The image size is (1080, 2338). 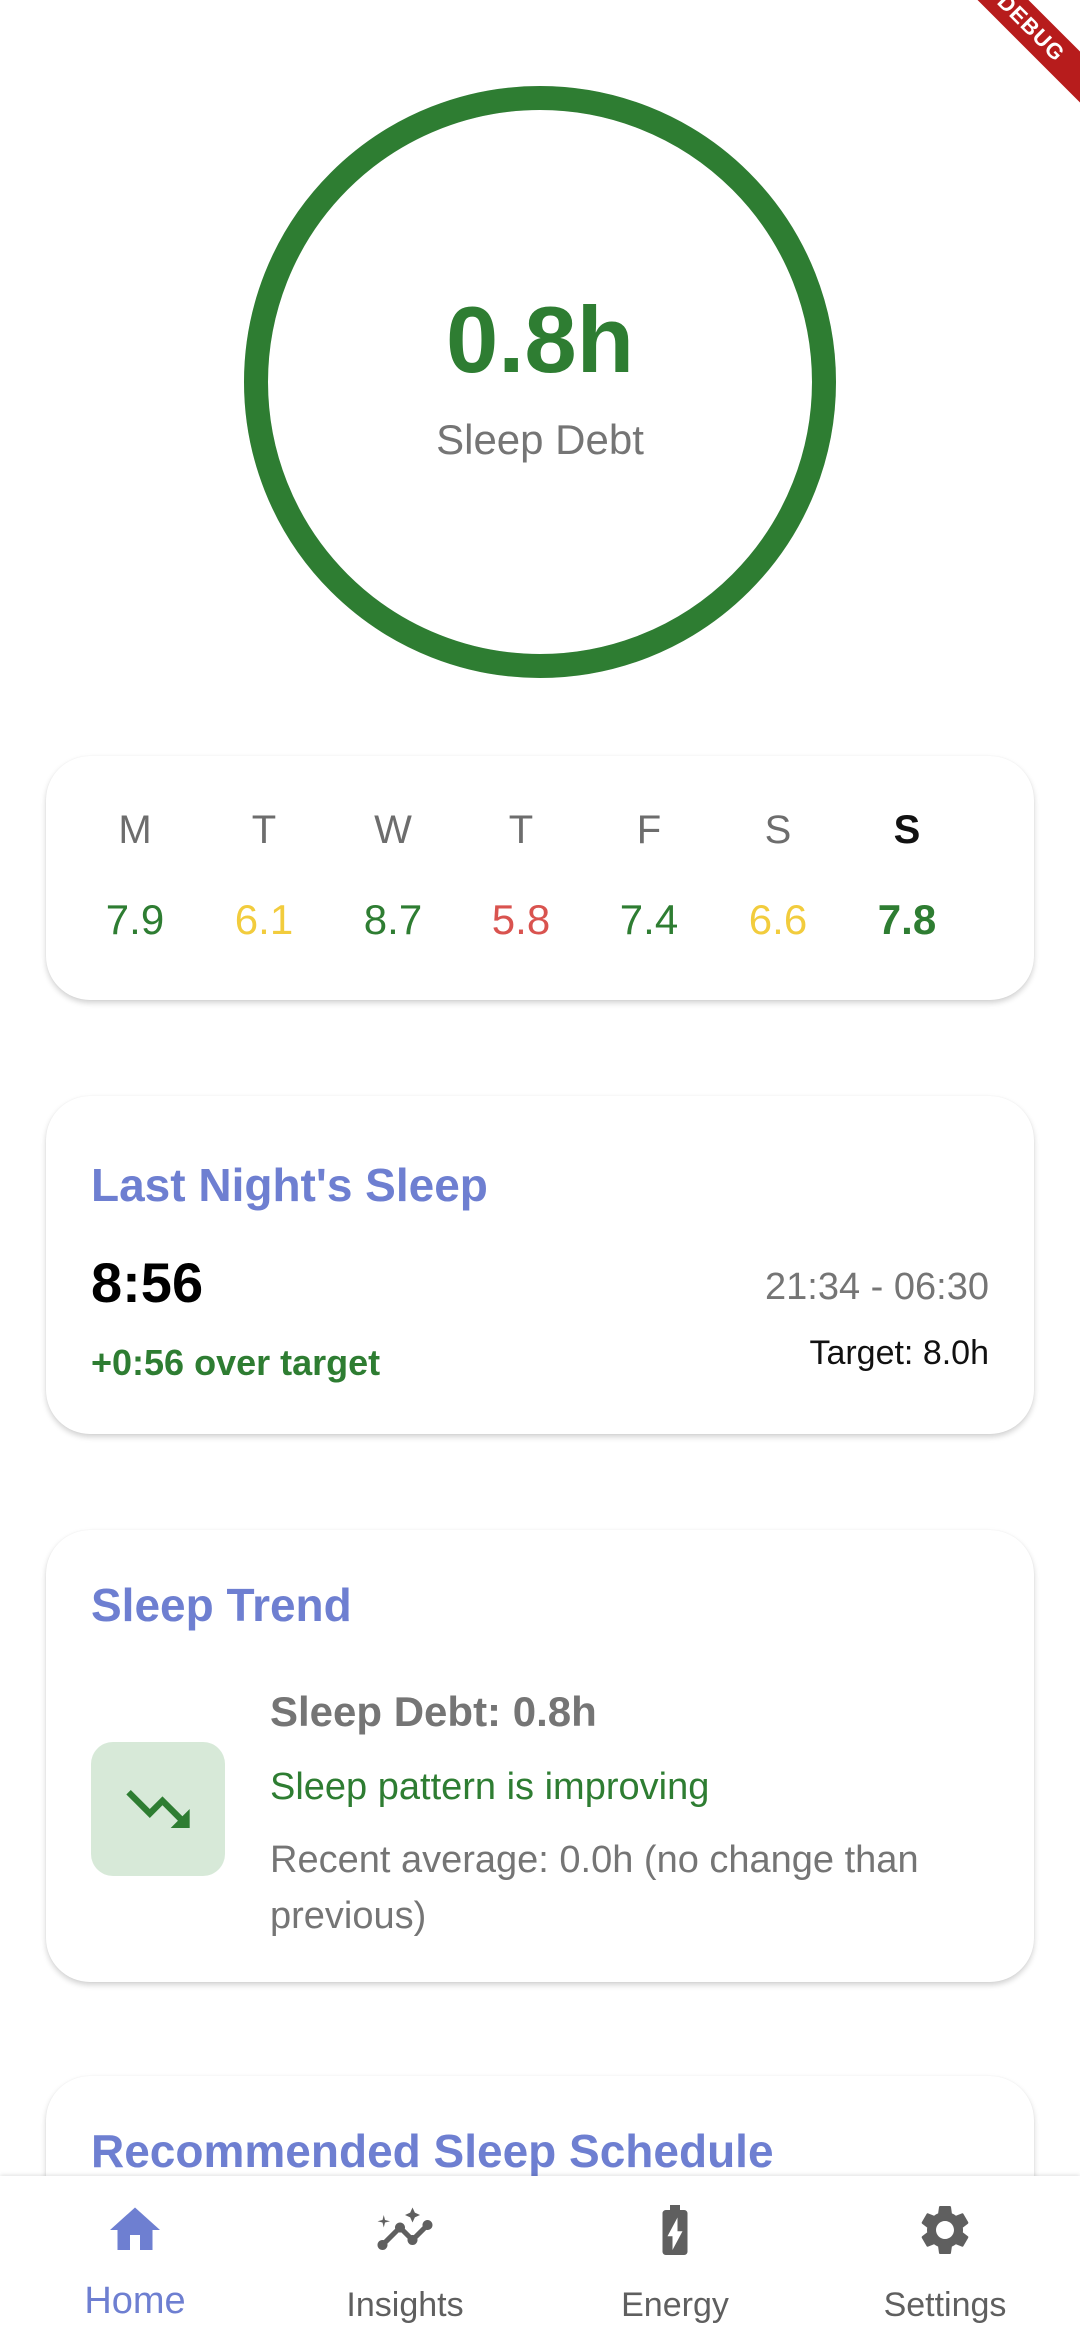 I want to click on nav-label-home: Home, so click(x=135, y=2301).